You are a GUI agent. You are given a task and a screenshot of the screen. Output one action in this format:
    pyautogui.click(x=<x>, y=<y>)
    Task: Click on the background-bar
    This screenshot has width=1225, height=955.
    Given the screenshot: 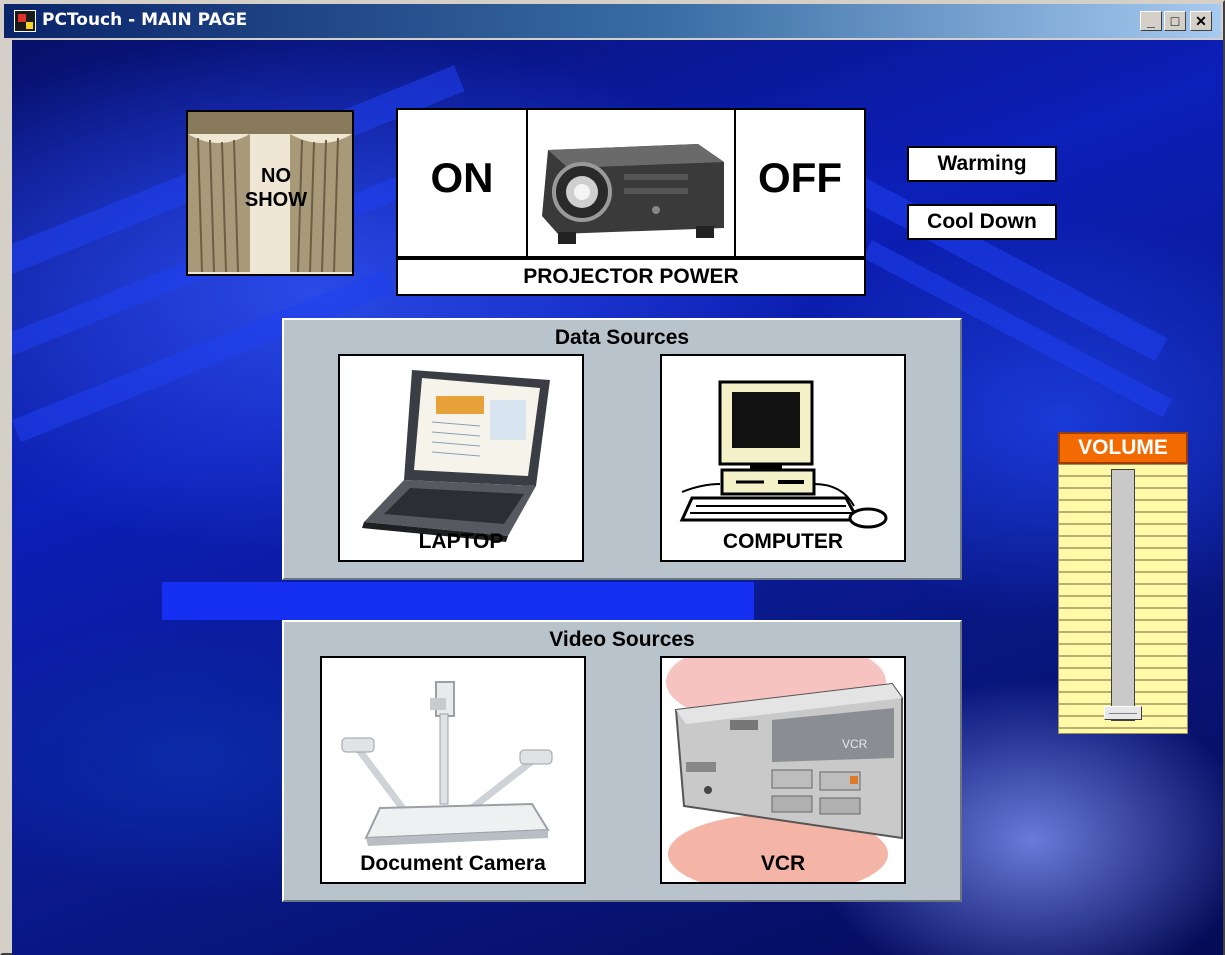 What is the action you would take?
    pyautogui.click(x=458, y=601)
    